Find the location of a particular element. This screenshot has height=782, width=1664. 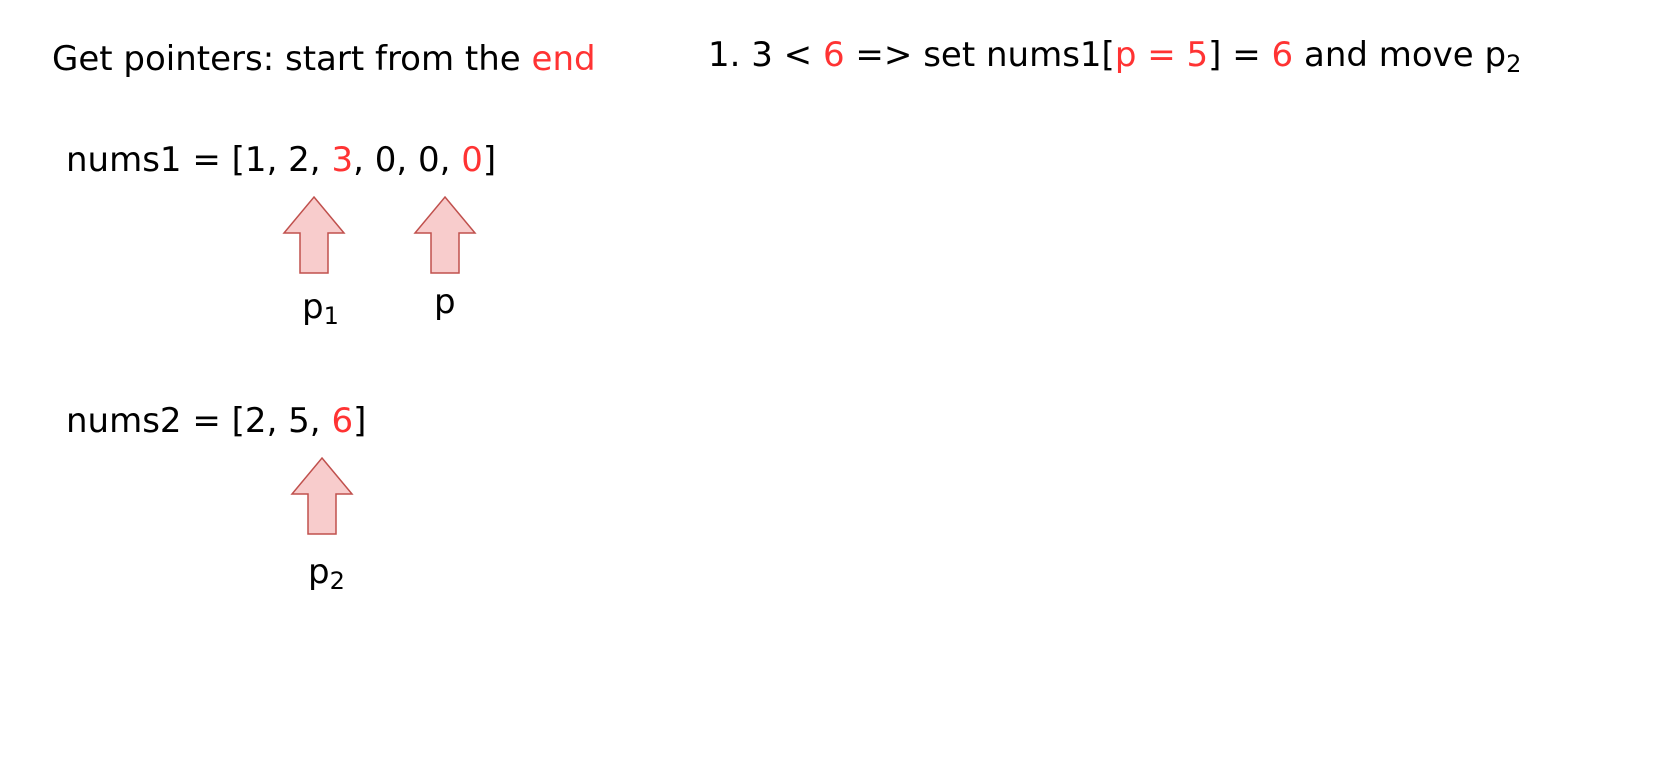

nums2-highlight-1: 6 is located at coordinates (342, 421).